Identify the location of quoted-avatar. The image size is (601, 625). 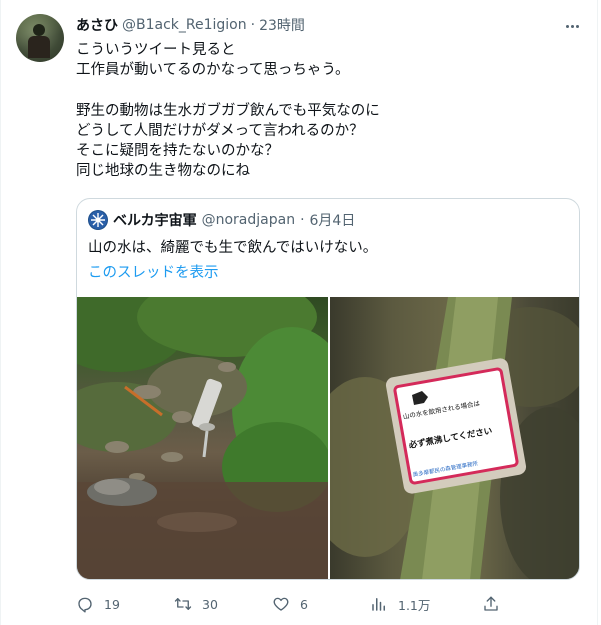
(98, 220).